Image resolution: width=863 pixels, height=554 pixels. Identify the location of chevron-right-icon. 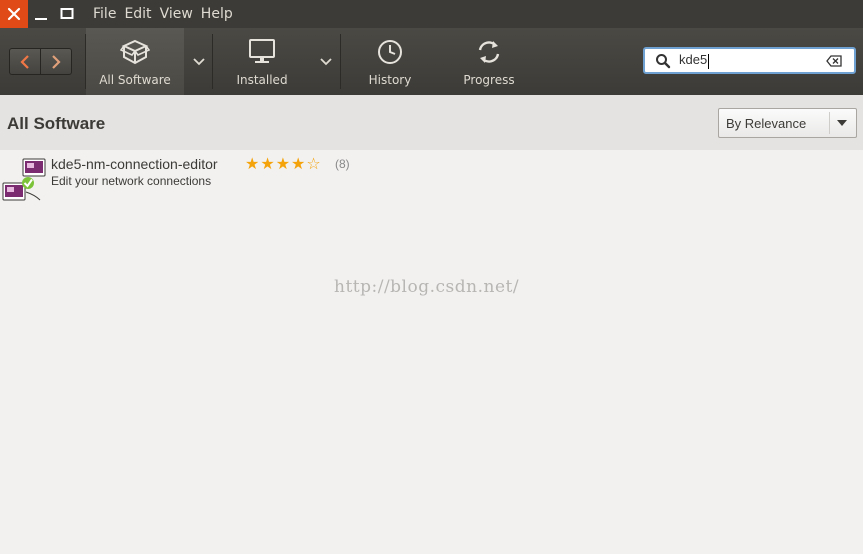
(56, 61).